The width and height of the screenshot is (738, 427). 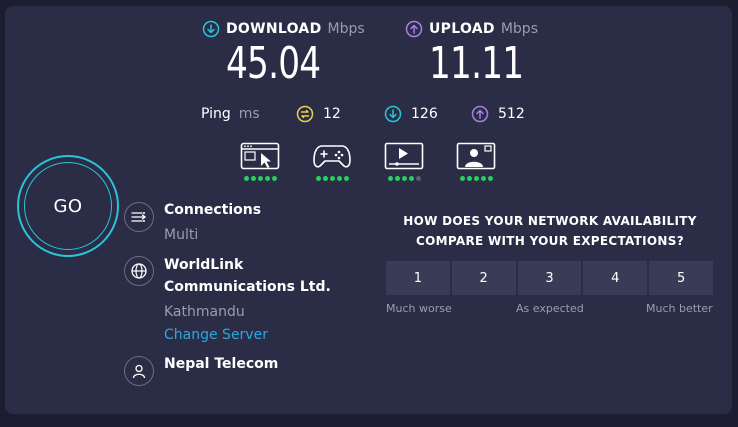 I want to click on gaming-dots, so click(x=332, y=178).